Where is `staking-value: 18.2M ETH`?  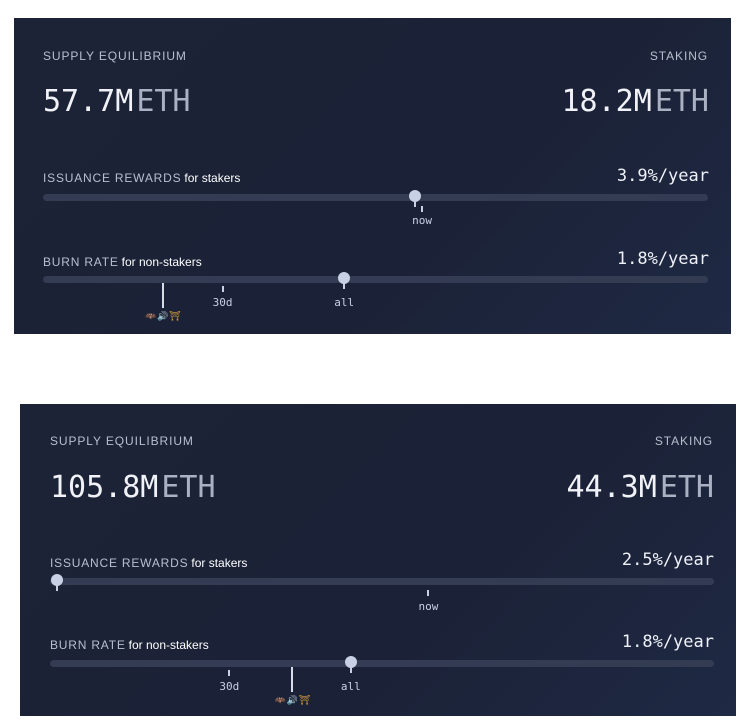 staking-value: 18.2M ETH is located at coordinates (636, 101).